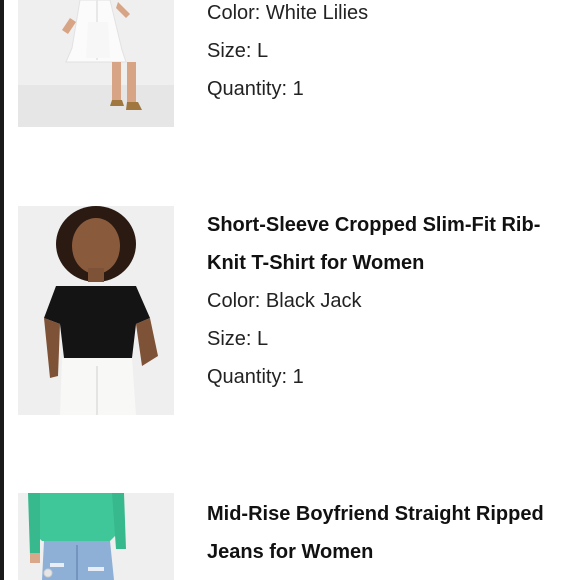  What do you see at coordinates (375, 514) in the screenshot?
I see `product-title-line-1: Mid-Rise Boyfriend Straight Ripped` at bounding box center [375, 514].